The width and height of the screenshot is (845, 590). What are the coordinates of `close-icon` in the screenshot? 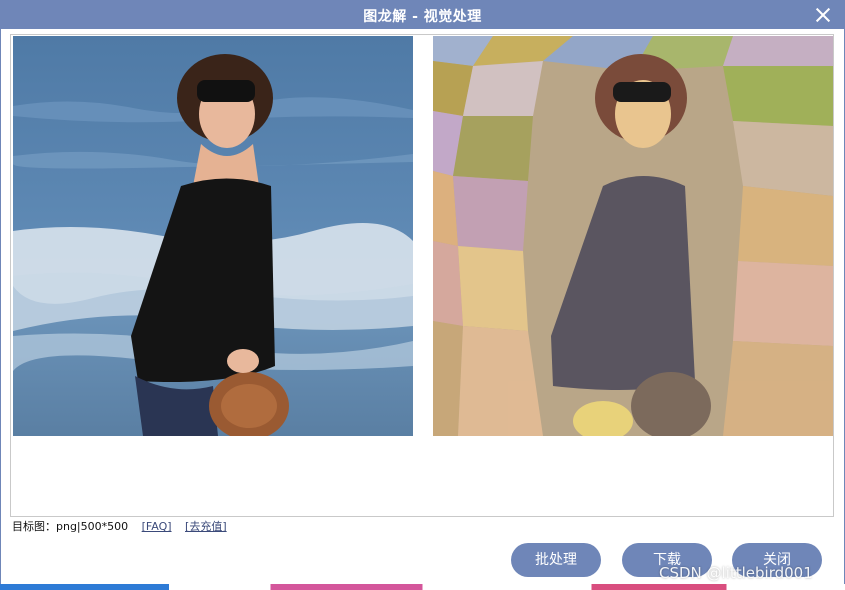 It's located at (823, 15).